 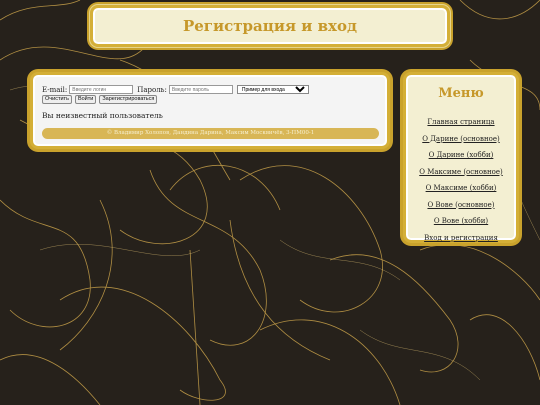 I want to click on form-buttons: Очистить Войти Зарегистрироваться, so click(x=100, y=99).